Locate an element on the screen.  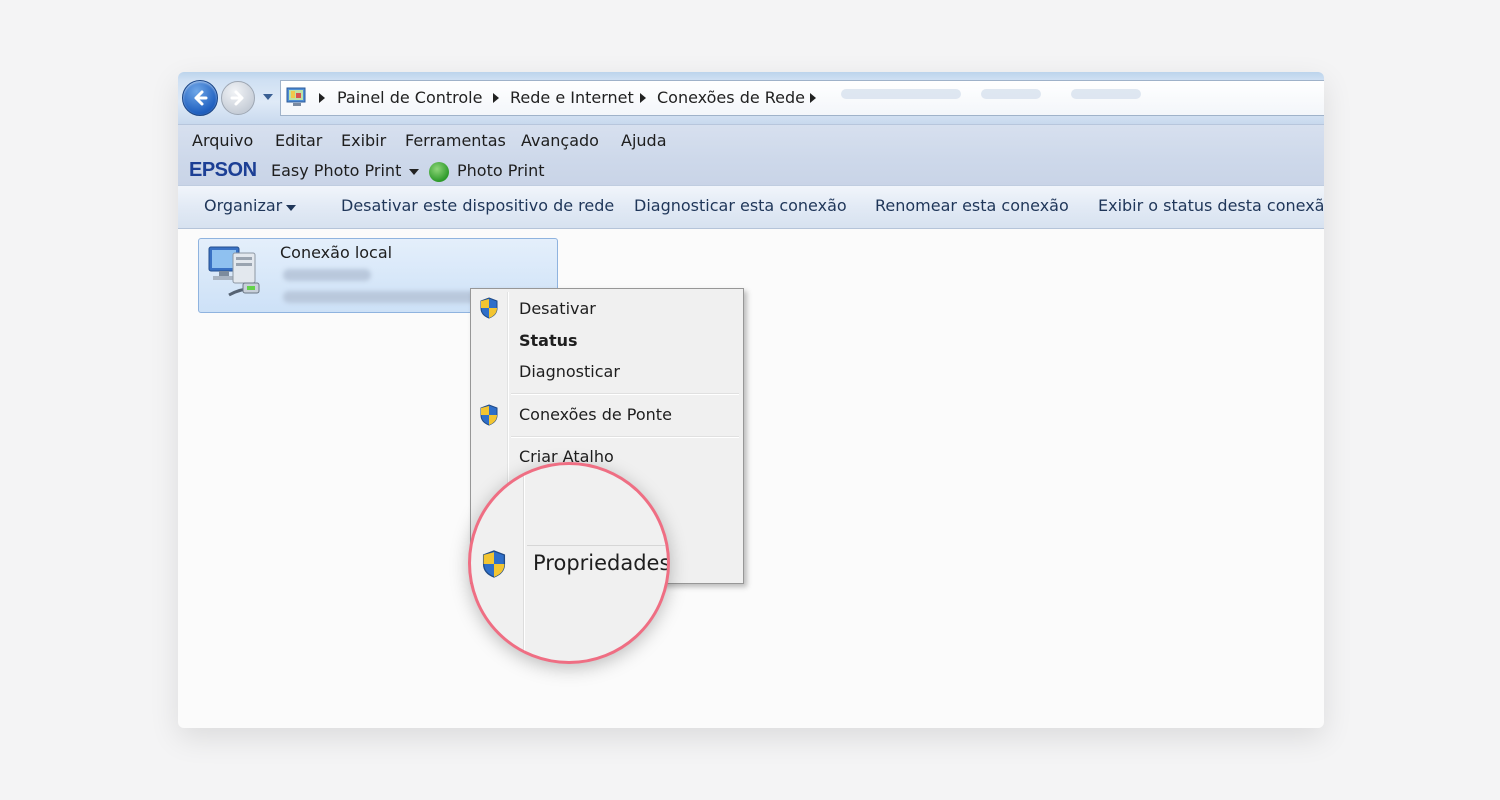
menu-arquivo: Arquivo is located at coordinates (222, 140).